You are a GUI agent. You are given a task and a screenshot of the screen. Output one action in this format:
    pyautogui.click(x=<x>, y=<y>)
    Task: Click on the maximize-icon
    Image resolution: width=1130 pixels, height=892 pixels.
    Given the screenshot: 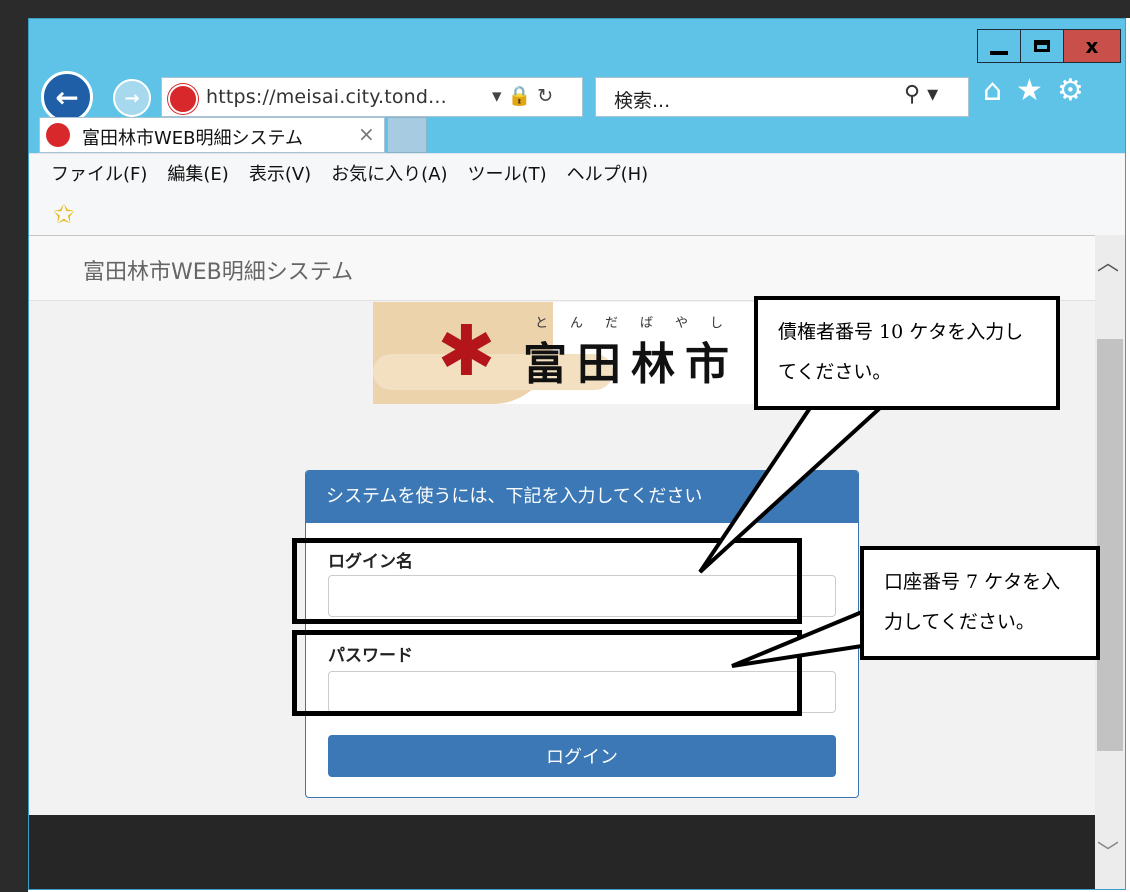 What is the action you would take?
    pyautogui.click(x=1042, y=46)
    